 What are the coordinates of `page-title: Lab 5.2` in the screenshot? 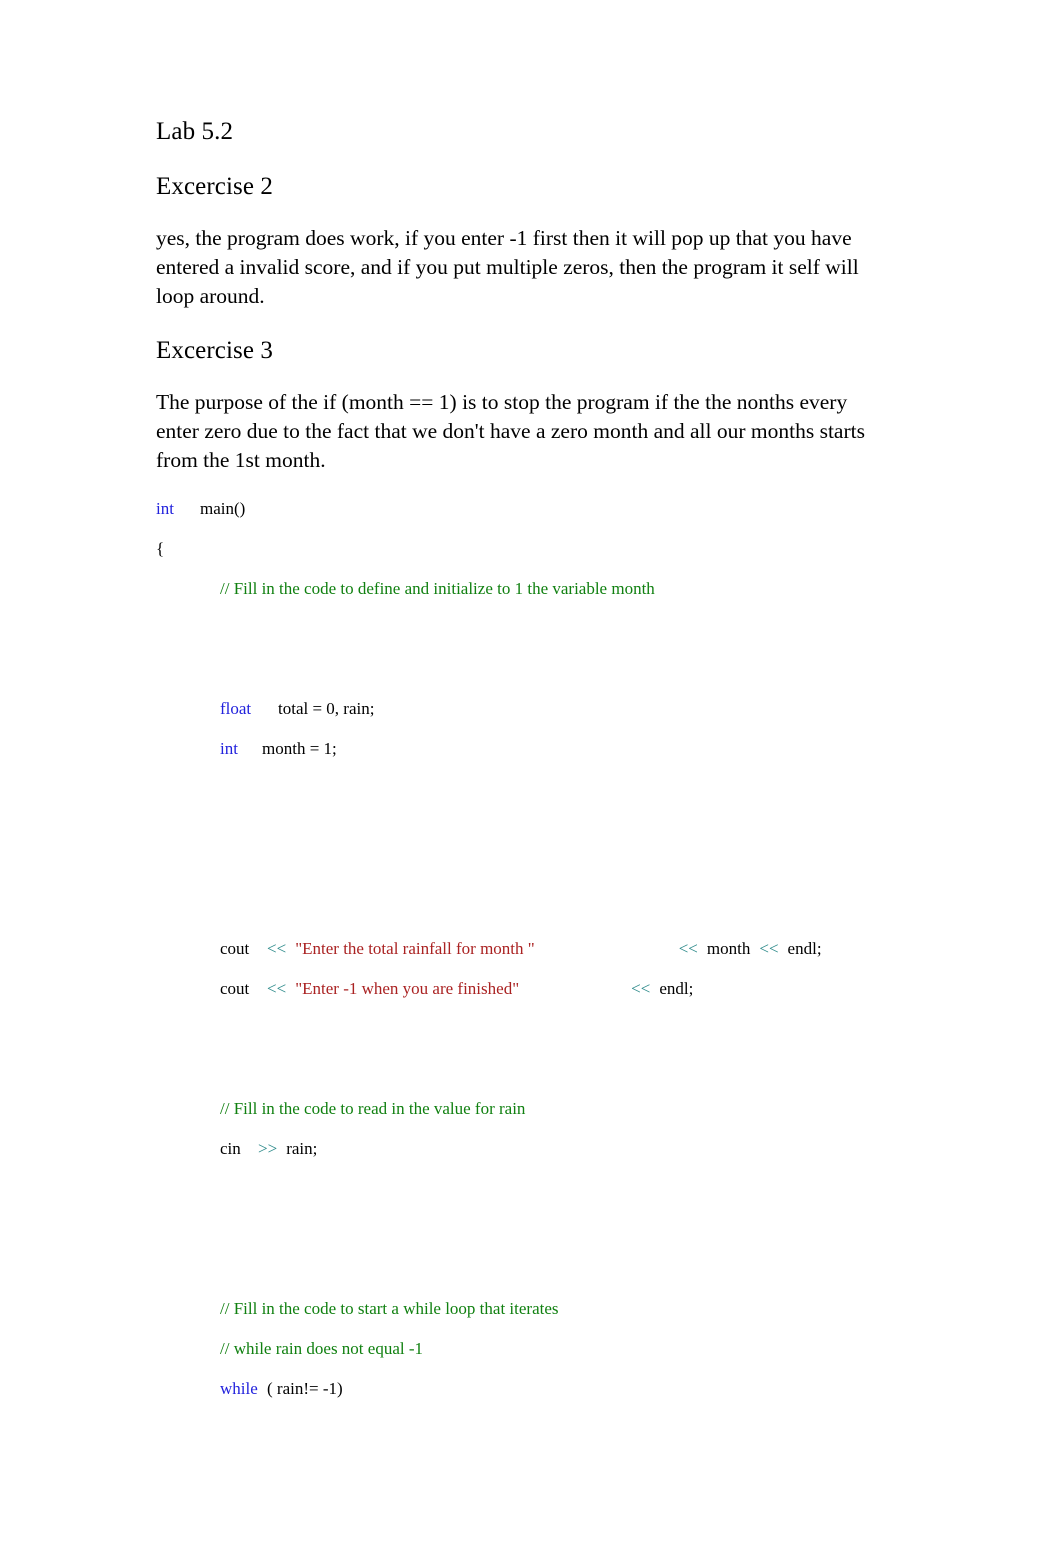 It's located at (195, 131).